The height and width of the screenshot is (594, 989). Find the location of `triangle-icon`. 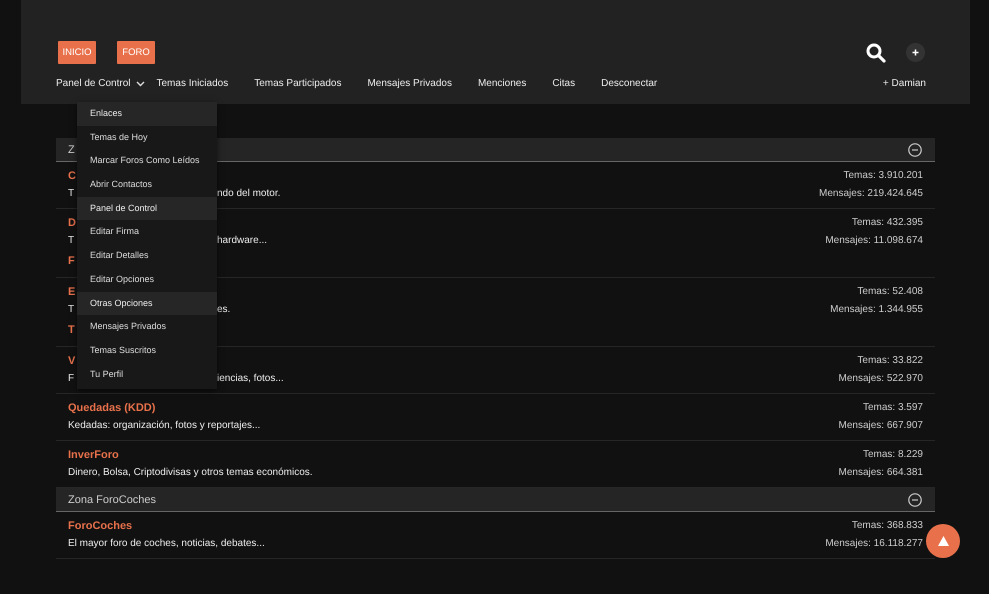

triangle-icon is located at coordinates (943, 541).